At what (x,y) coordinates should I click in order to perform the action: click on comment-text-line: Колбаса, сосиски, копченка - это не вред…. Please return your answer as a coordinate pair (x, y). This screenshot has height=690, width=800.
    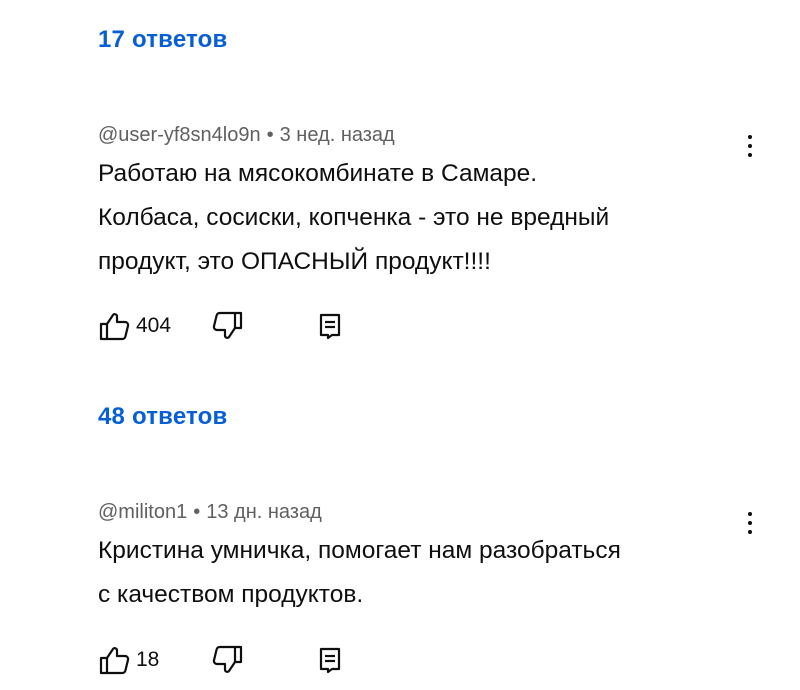
    Looking at the image, I should click on (354, 217).